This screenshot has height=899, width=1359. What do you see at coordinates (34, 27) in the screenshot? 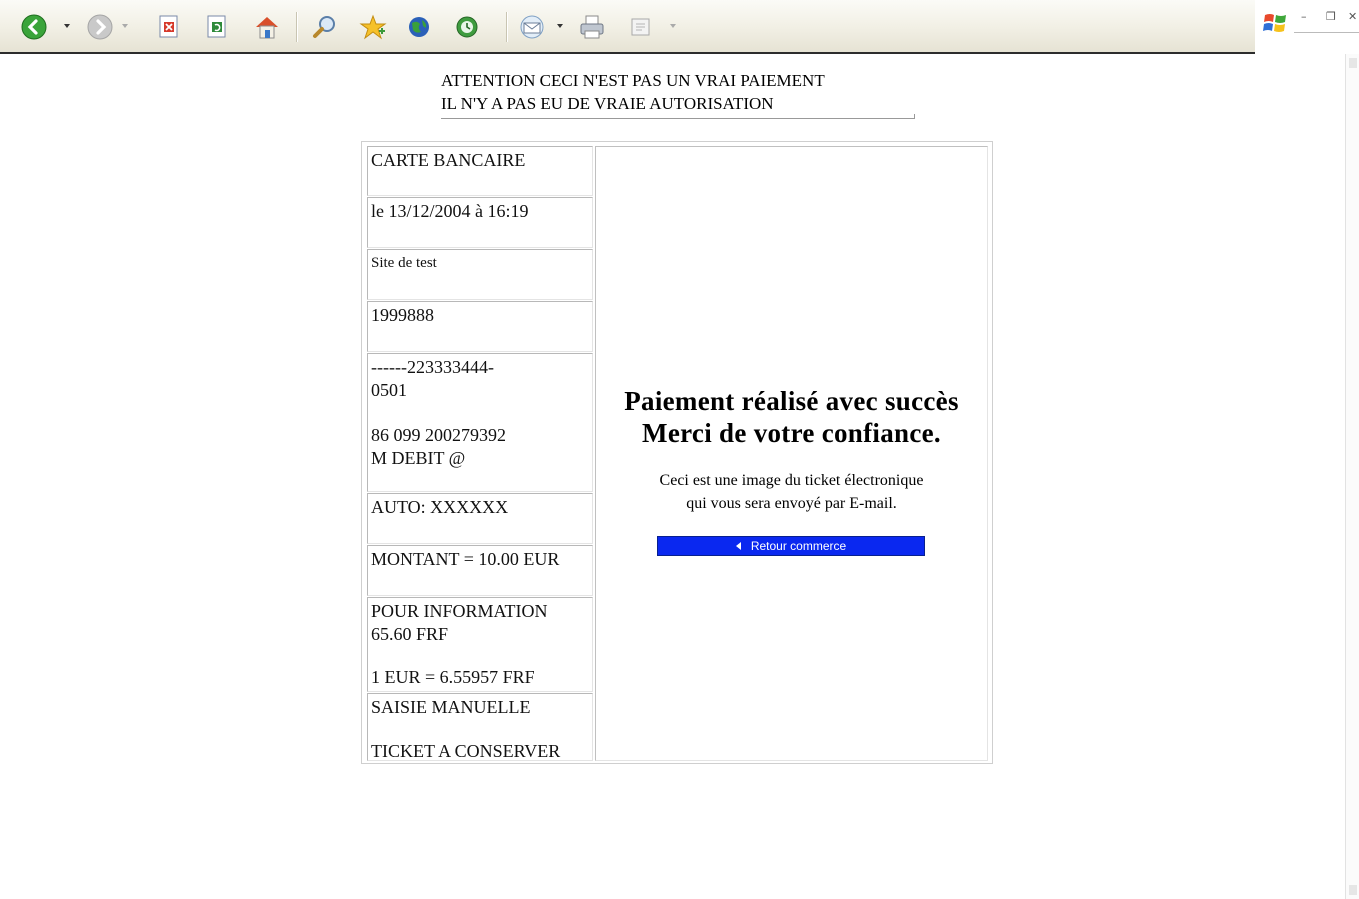
I see `back-icon` at bounding box center [34, 27].